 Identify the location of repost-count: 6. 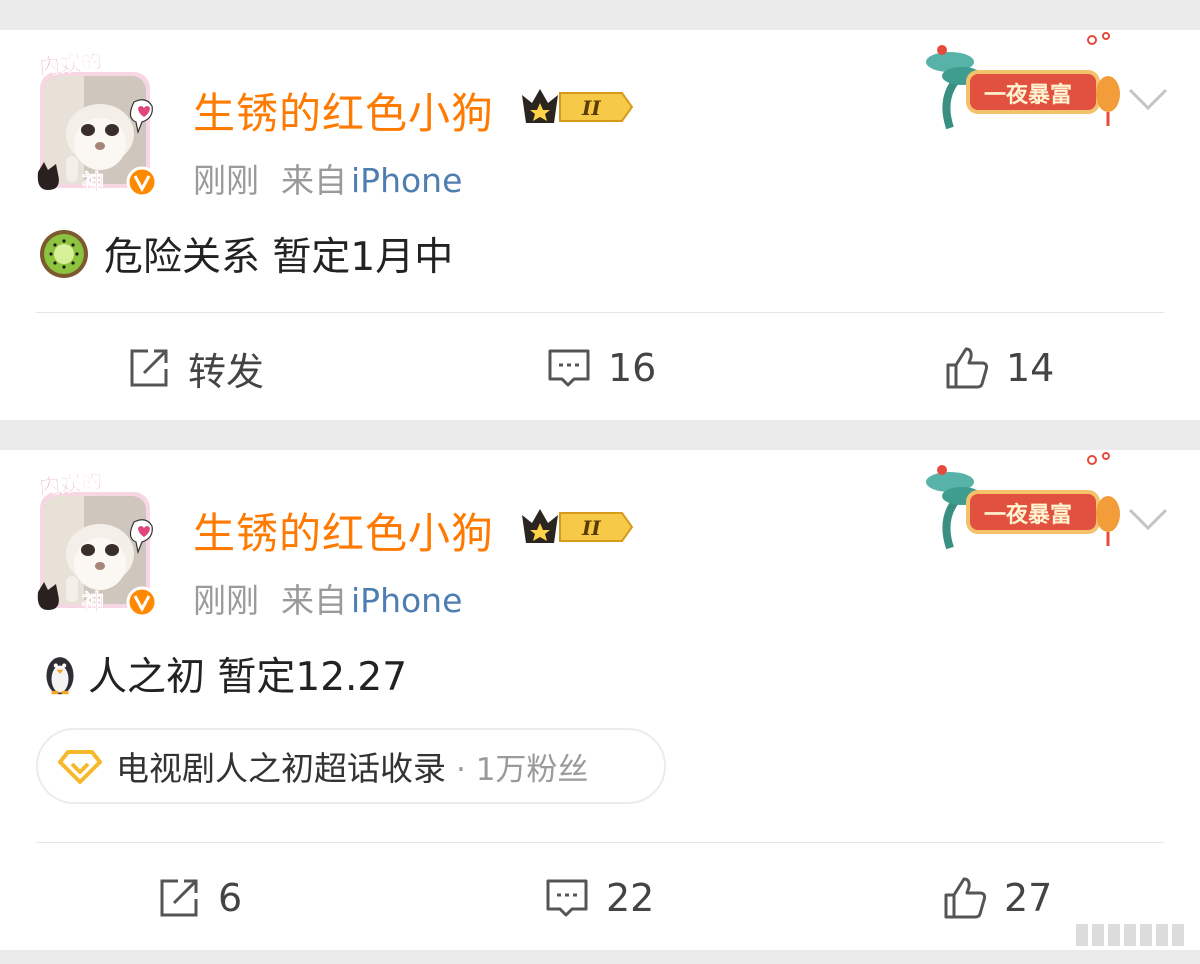
(230, 898).